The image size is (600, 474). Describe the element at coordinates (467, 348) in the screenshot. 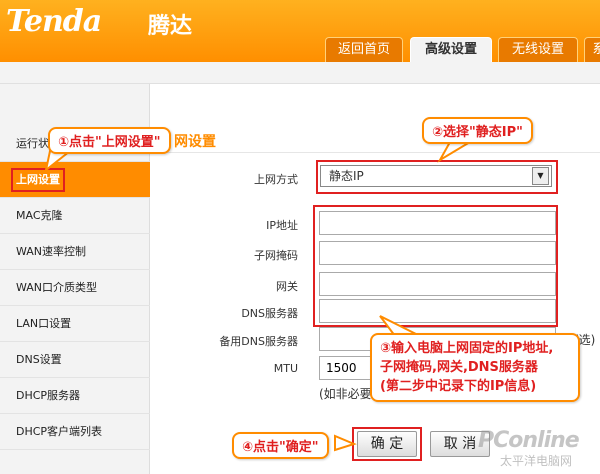

I see `callout-step-3-line-1: ③输入电脑上网固定的IP地址,` at that location.